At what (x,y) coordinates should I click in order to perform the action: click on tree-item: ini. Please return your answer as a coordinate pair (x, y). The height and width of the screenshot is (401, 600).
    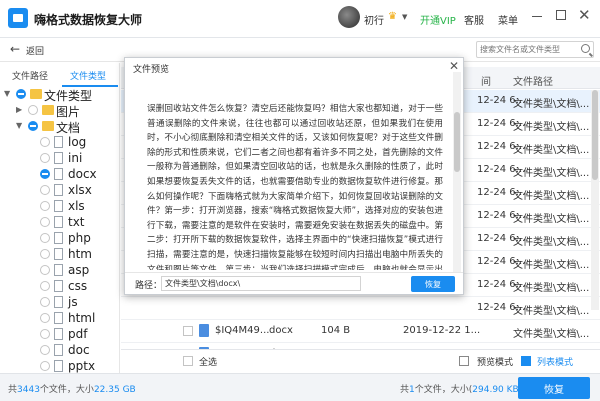
    Looking at the image, I should click on (59, 159).